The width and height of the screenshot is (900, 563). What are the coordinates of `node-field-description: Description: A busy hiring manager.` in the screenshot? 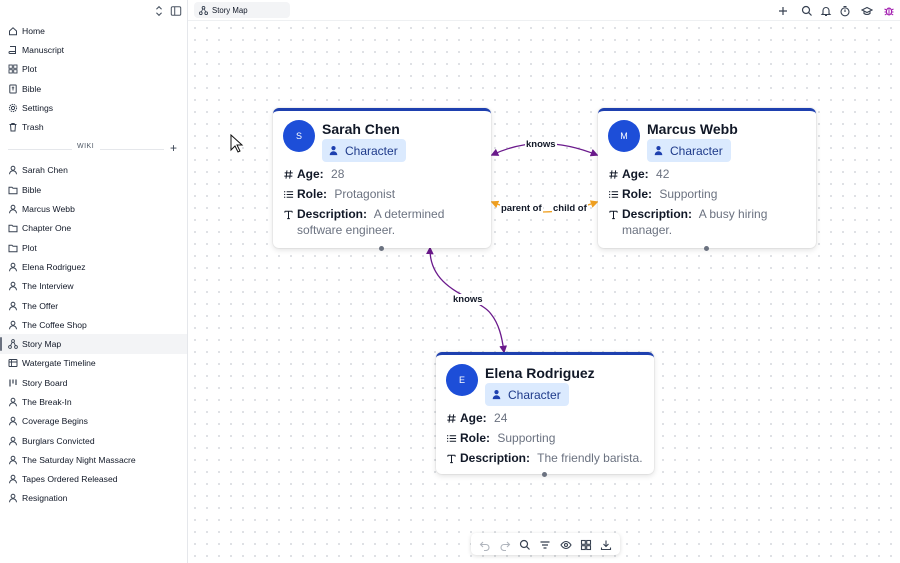 It's located at (707, 222).